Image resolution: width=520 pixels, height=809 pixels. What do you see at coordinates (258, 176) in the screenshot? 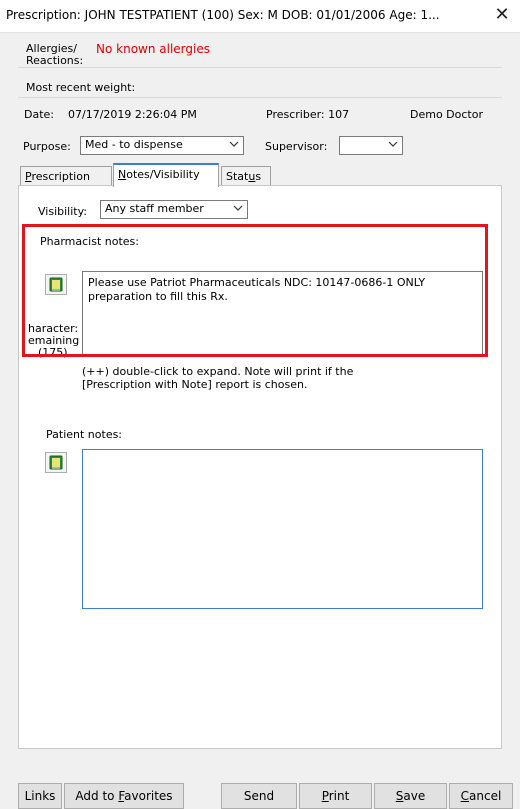
I see `tab-label-post: s` at bounding box center [258, 176].